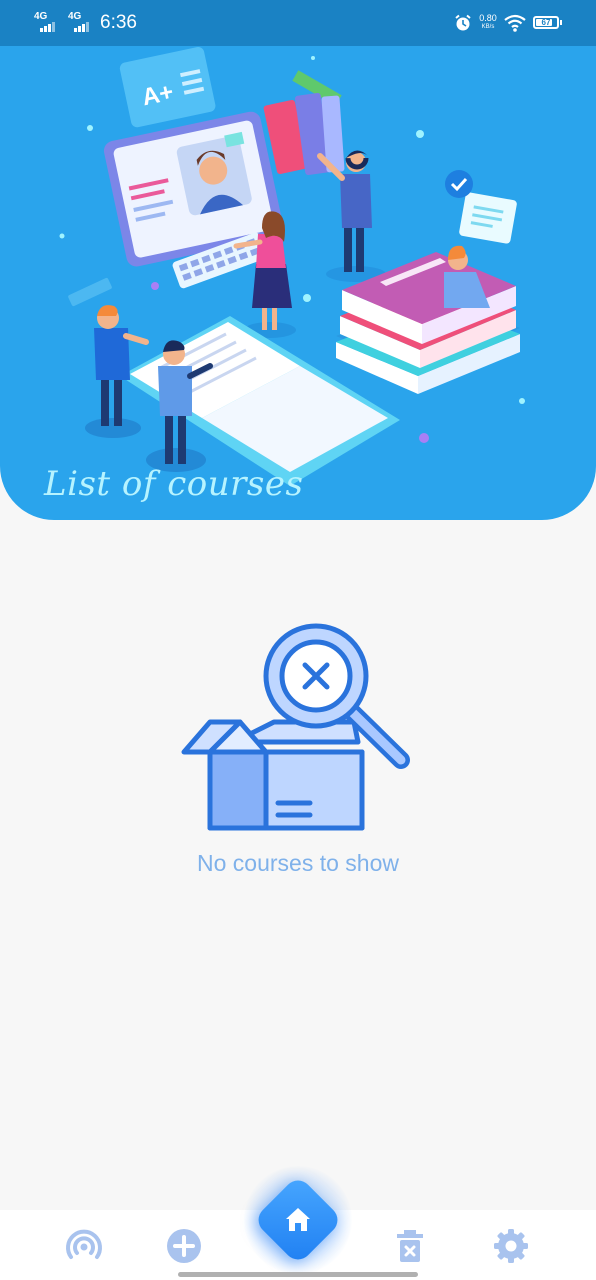 The image size is (596, 1280). What do you see at coordinates (41, 16) in the screenshot?
I see `network-type-1: 4G` at bounding box center [41, 16].